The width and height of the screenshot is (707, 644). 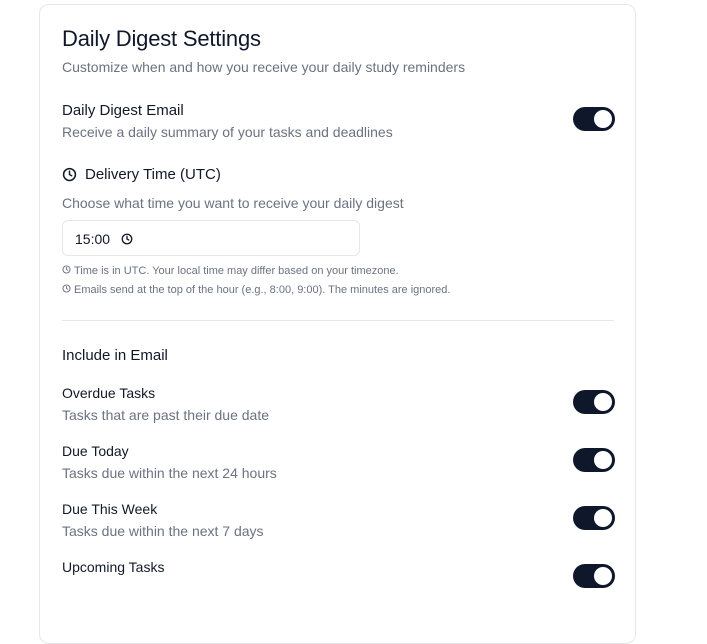 I want to click on due-this-week-toggle, so click(x=594, y=518).